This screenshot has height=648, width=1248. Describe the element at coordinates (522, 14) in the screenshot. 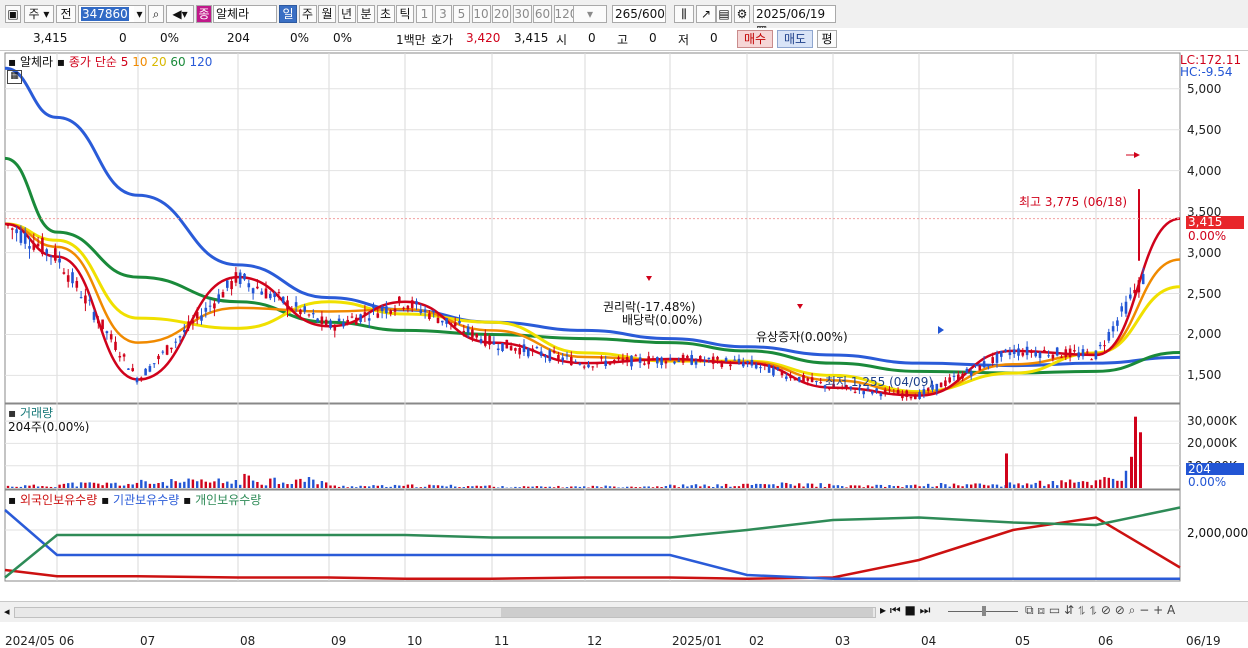

I see `minute-step-30: 30` at that location.